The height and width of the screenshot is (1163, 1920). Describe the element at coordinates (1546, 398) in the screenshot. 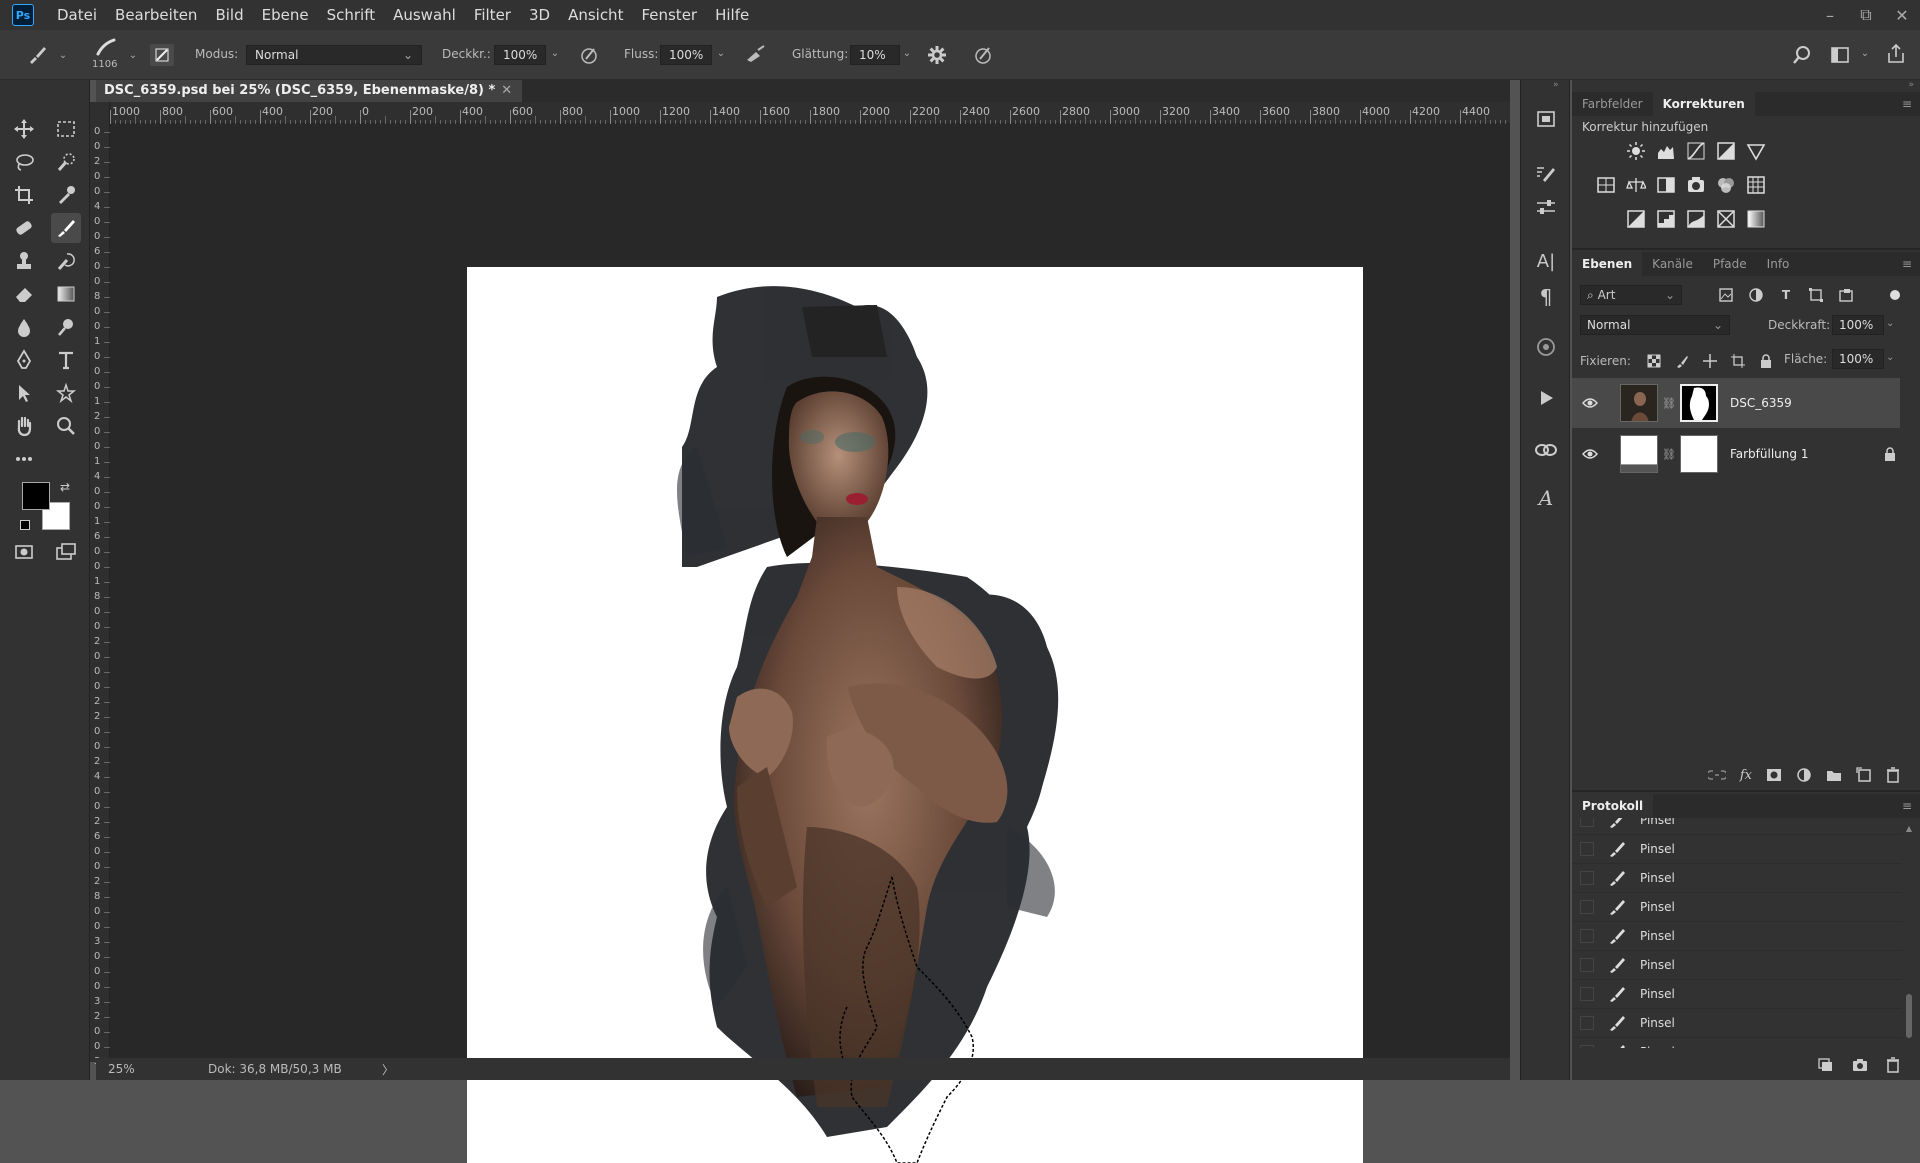

I see `actions-play-icon` at that location.